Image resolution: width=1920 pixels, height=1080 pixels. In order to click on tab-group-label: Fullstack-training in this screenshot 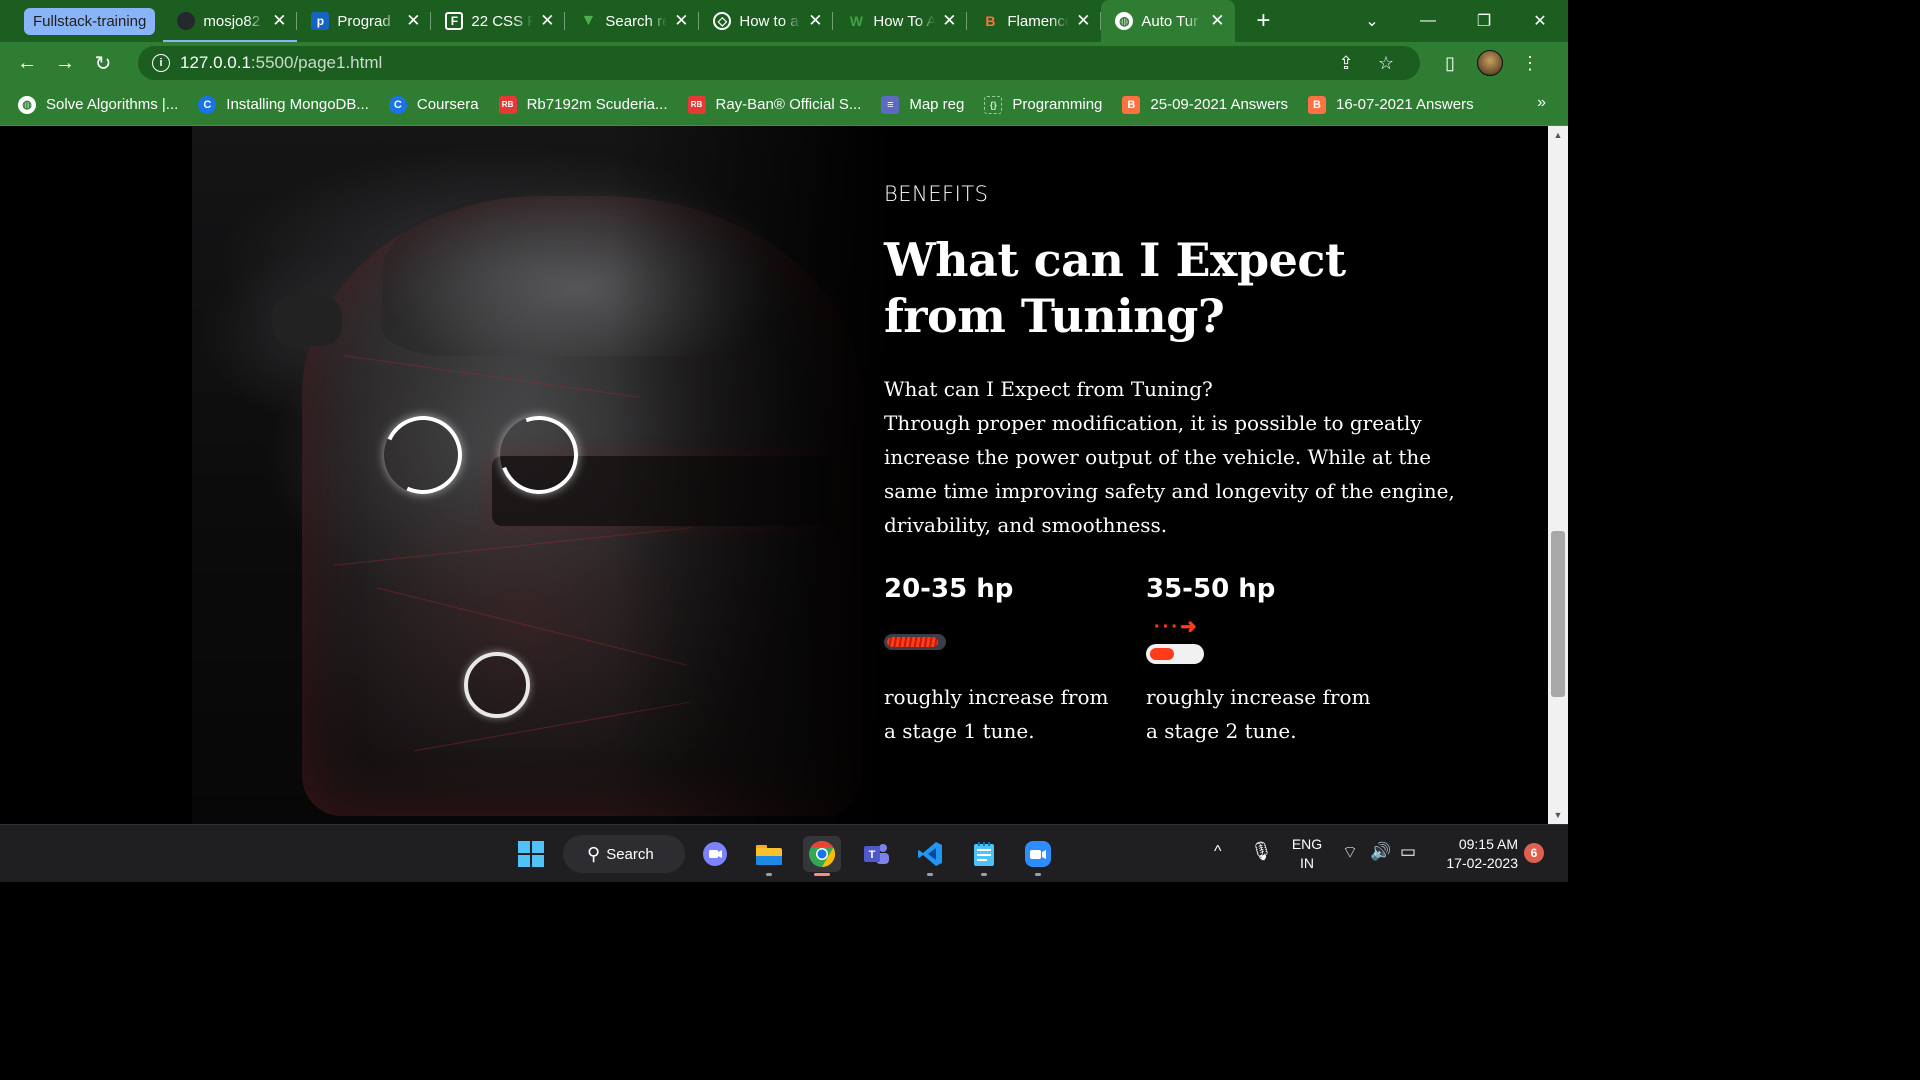, I will do `click(90, 21)`.